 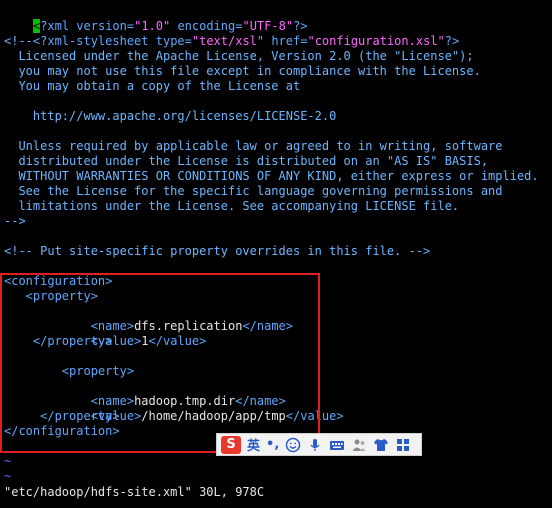 What do you see at coordinates (15, 221) in the screenshot?
I see `comment-line: -->` at bounding box center [15, 221].